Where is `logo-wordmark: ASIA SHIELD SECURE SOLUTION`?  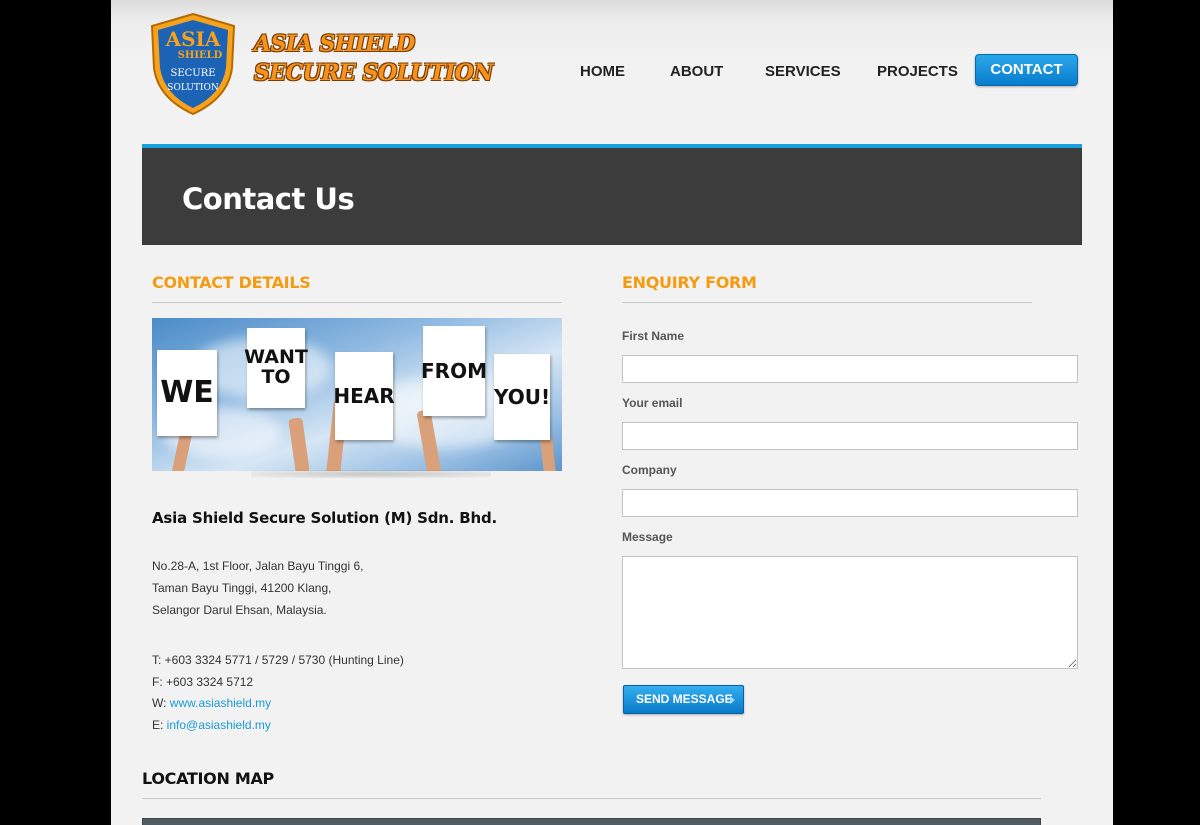
logo-wordmark: ASIA SHIELD SECURE SOLUTION is located at coordinates (374, 59).